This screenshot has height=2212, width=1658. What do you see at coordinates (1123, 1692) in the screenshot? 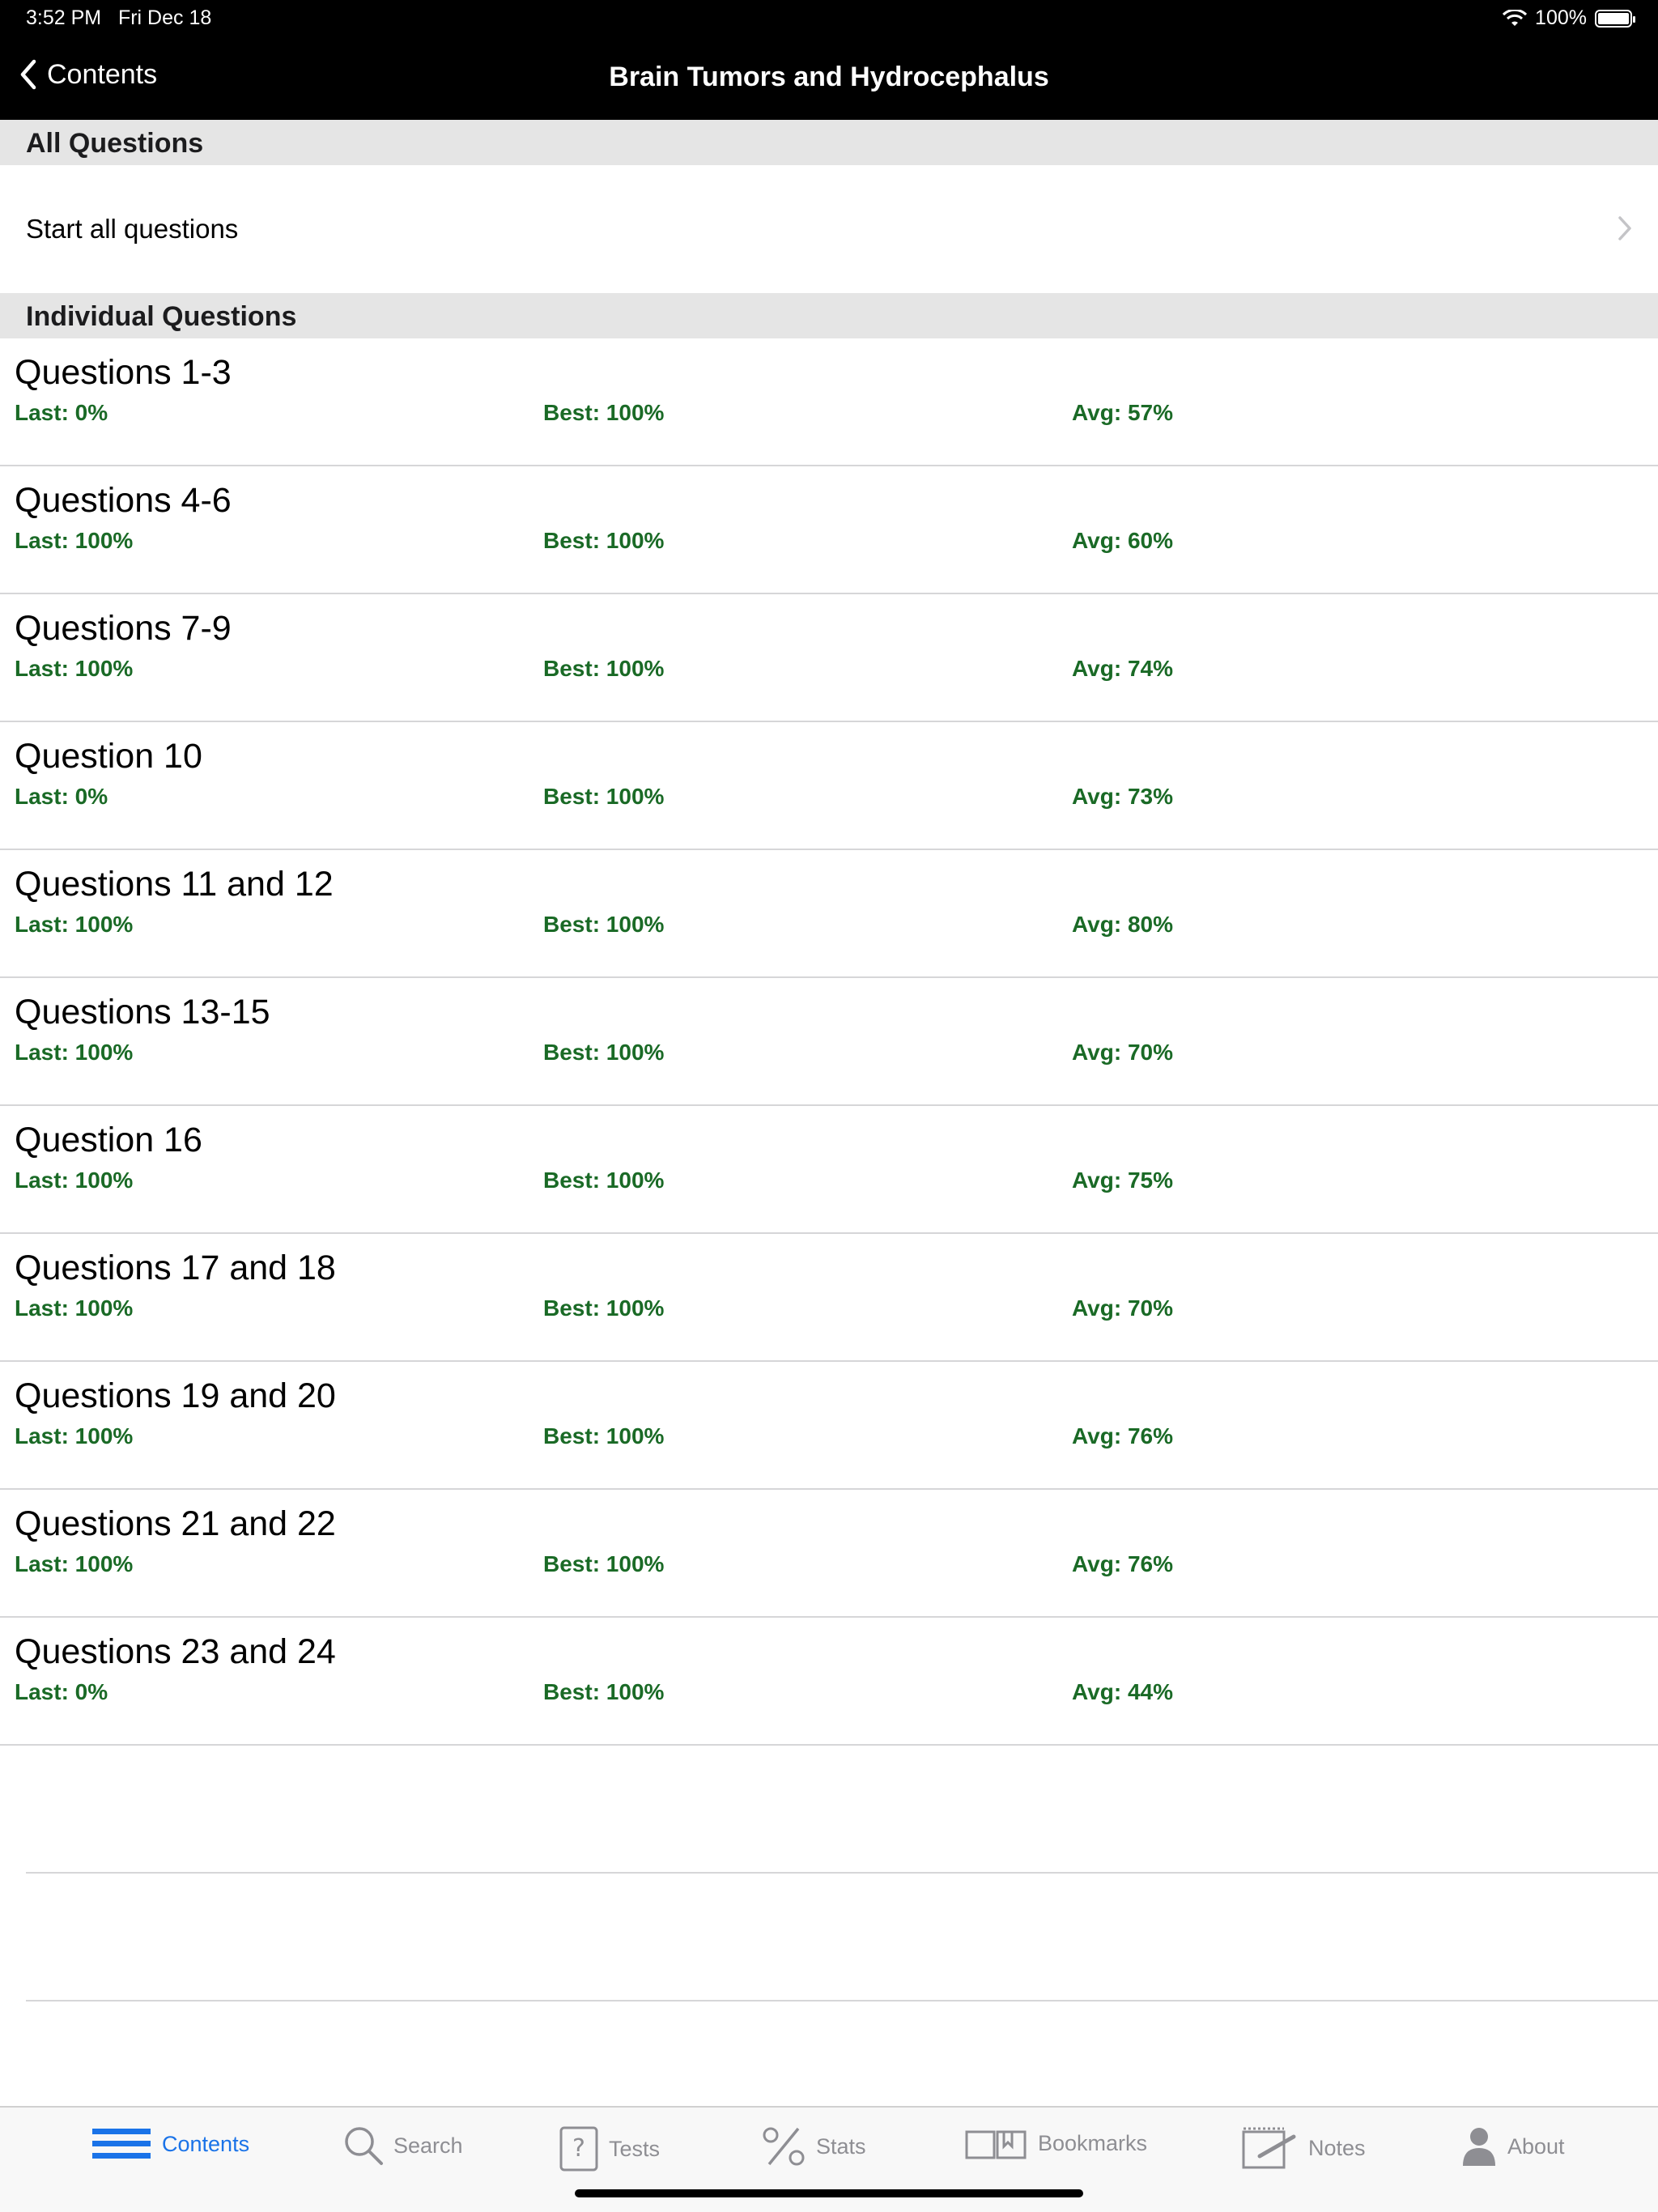
I see `avg-score: Avg: 44%` at bounding box center [1123, 1692].